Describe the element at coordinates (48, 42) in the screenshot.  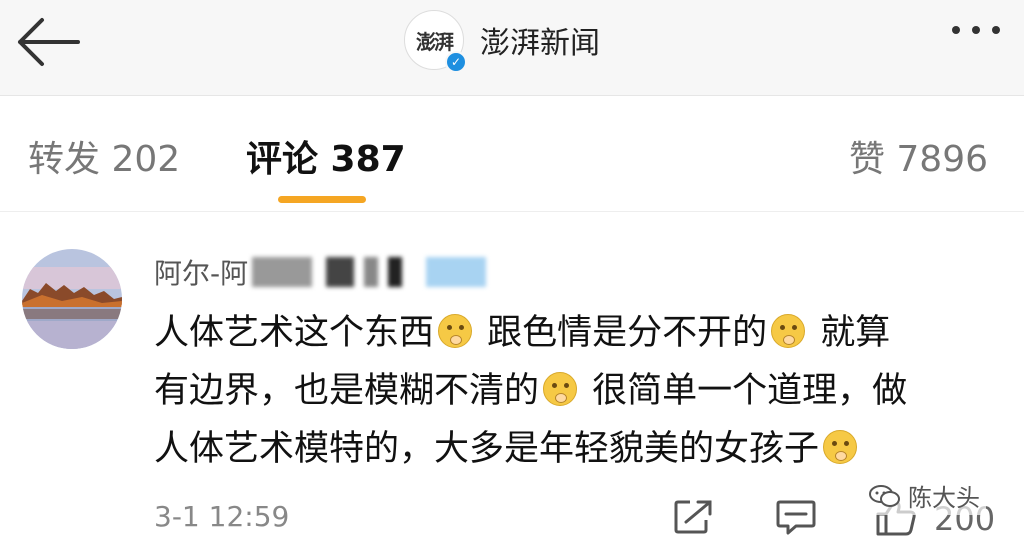
I see `back-arrow-icon` at that location.